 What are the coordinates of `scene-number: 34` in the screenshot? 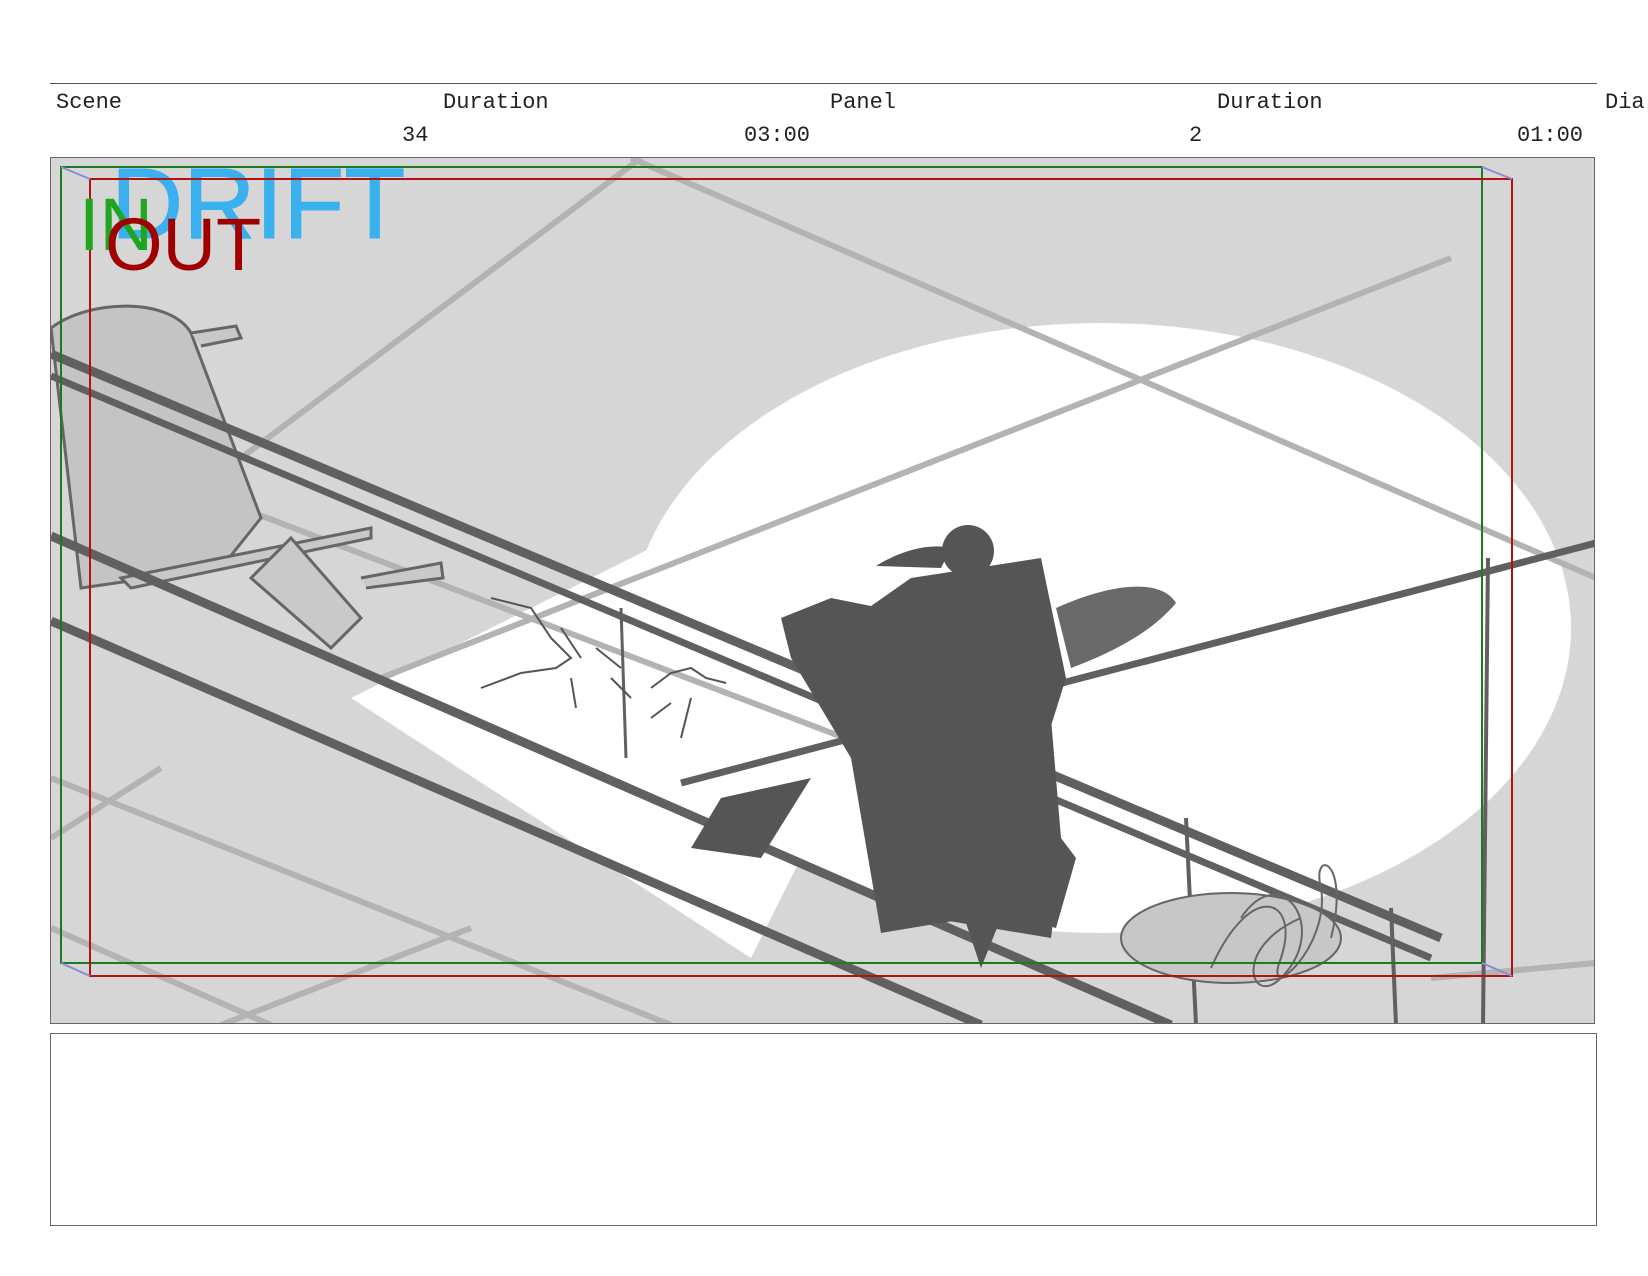 It's located at (415, 135).